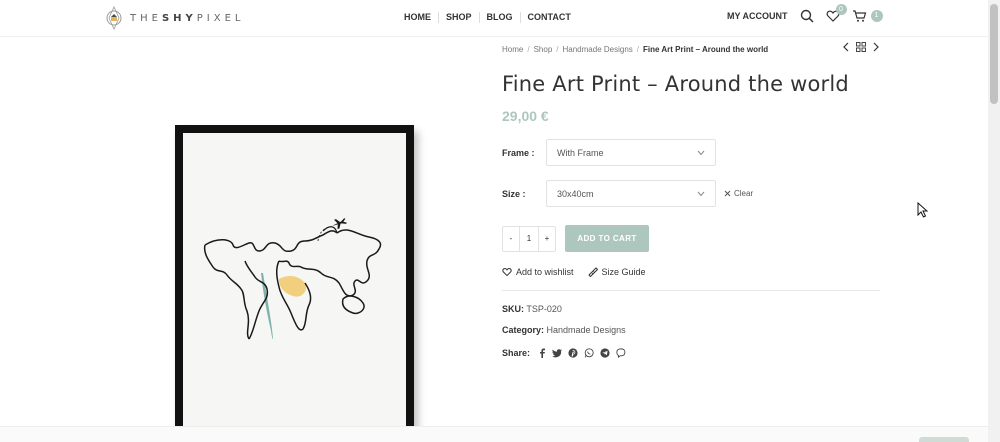 Image resolution: width=1000 pixels, height=442 pixels. Describe the element at coordinates (542, 353) in the screenshot. I see `facebook-icon` at that location.